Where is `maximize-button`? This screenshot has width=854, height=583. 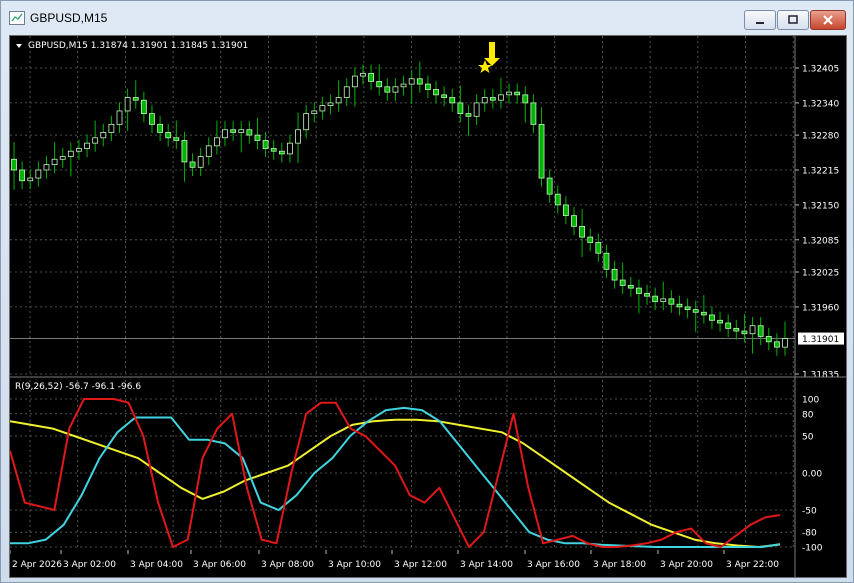
maximize-button is located at coordinates (793, 20).